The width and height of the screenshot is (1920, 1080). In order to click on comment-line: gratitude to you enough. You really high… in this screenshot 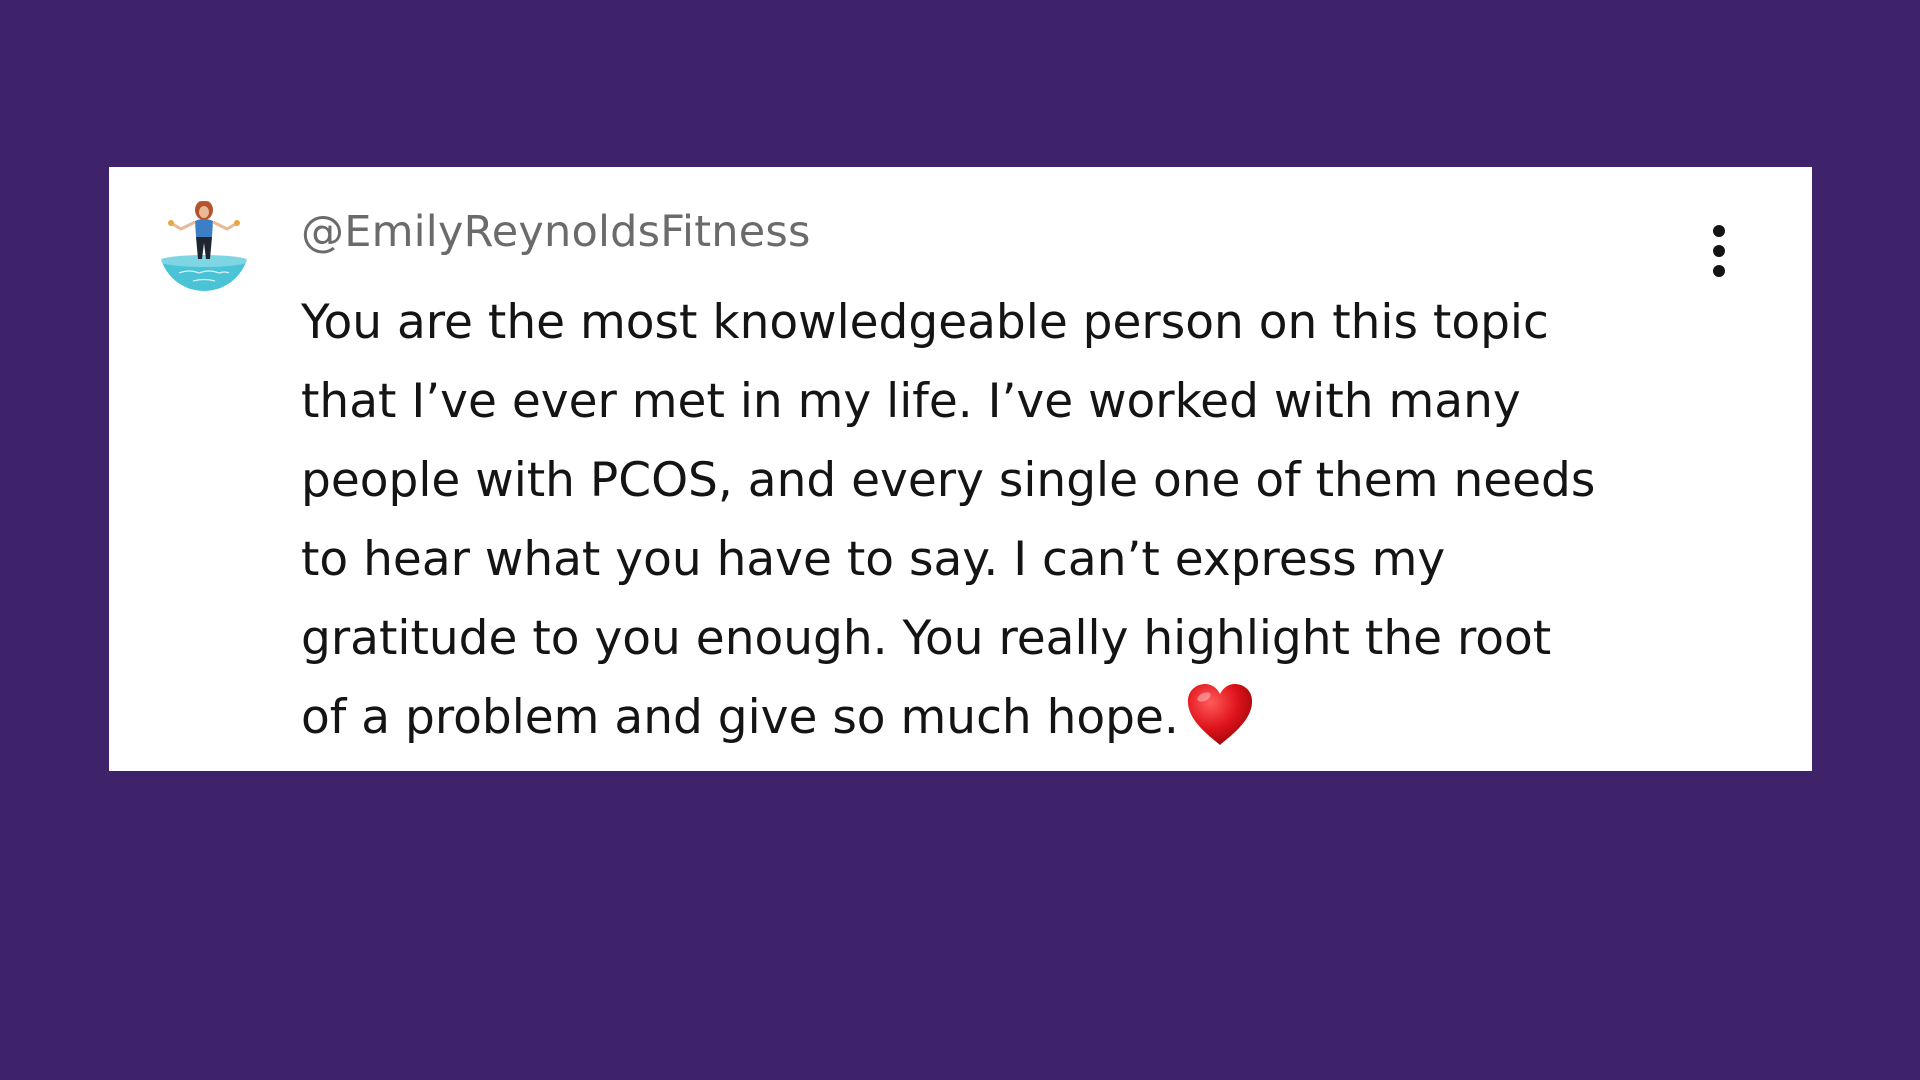, I will do `click(926, 638)`.